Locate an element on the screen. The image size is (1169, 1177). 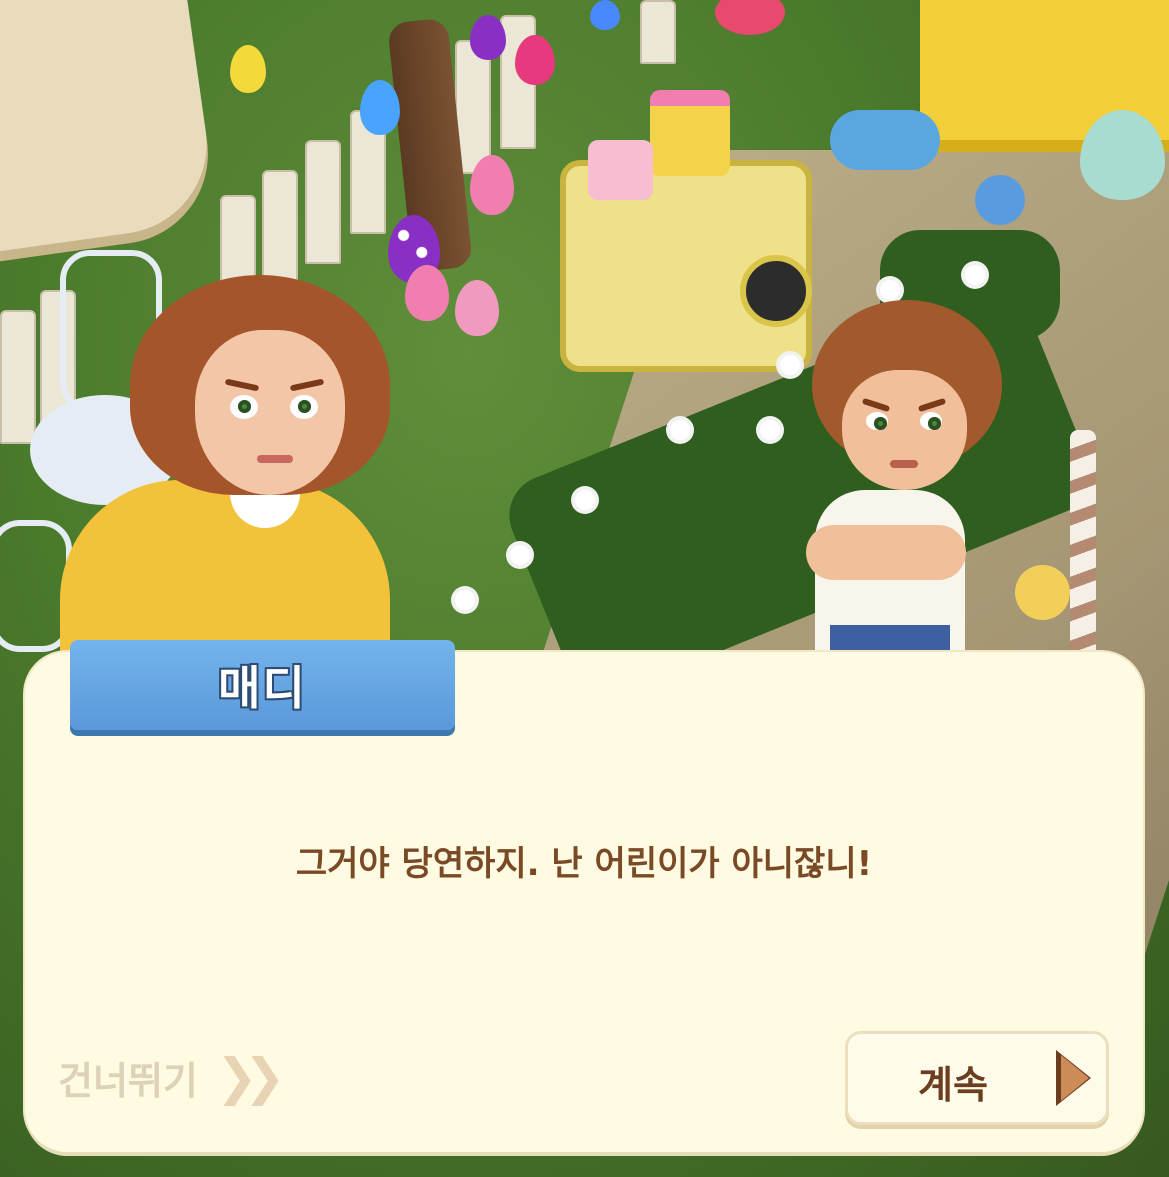
skip-button: 건너뛰기 ❯❯ is located at coordinates (172, 1077).